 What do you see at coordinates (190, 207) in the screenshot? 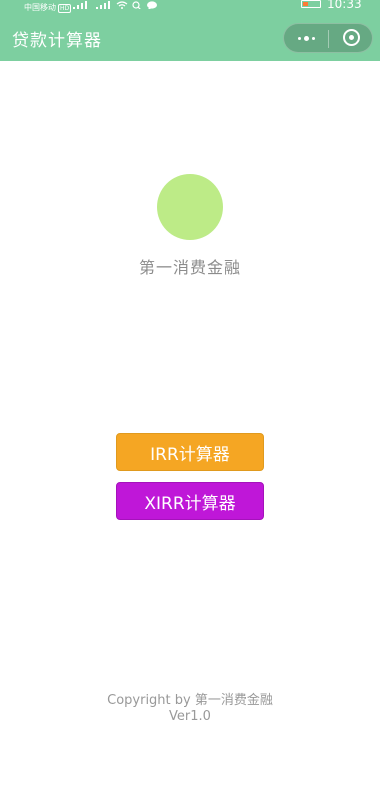
I see `logo` at bounding box center [190, 207].